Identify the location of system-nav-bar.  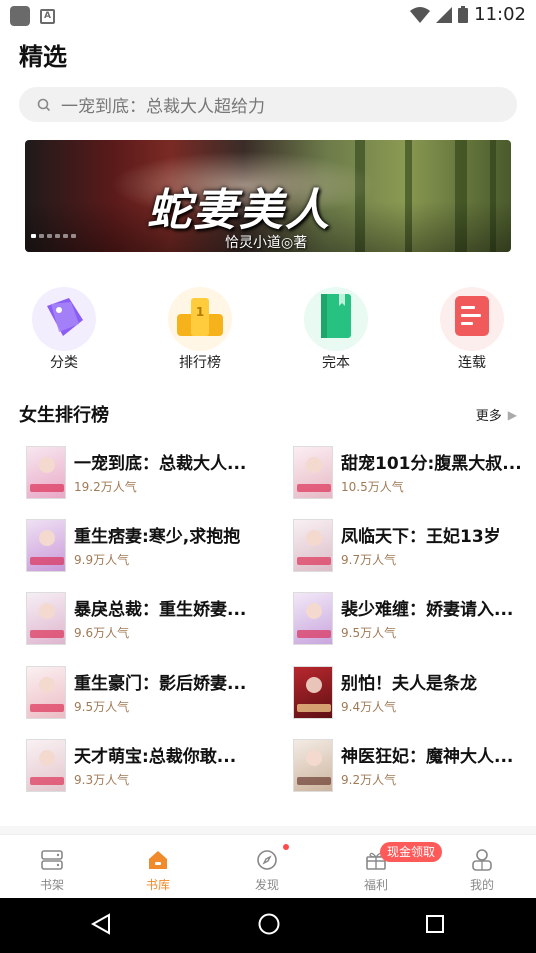
(268, 925).